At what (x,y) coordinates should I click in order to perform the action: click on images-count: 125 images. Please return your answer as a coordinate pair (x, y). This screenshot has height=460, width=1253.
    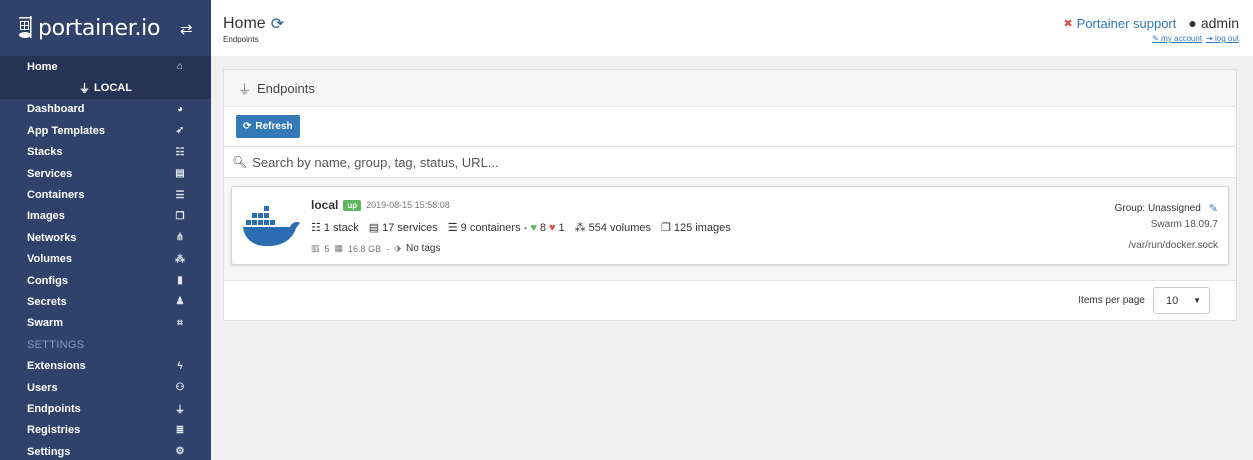
    Looking at the image, I should click on (702, 227).